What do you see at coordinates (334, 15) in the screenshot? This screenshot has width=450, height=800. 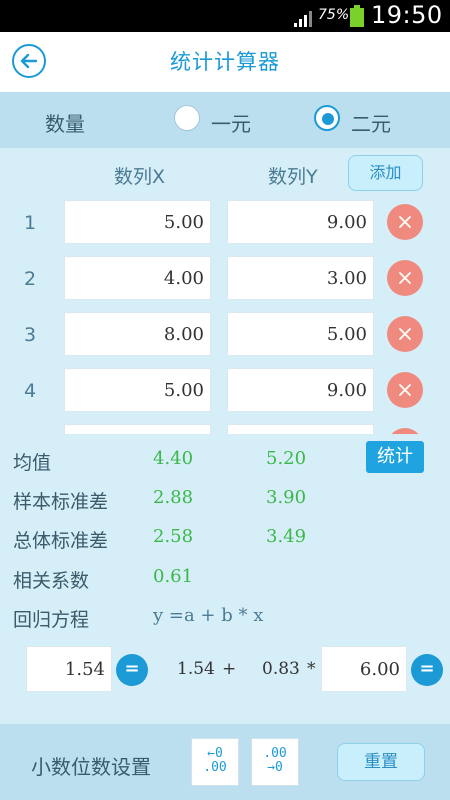 I see `battery-percent: 75%` at bounding box center [334, 15].